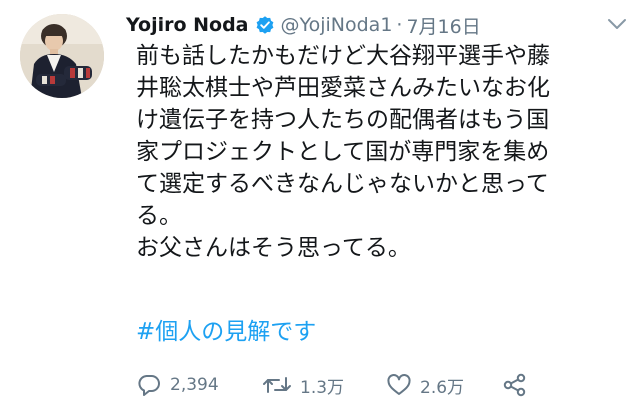  What do you see at coordinates (149, 385) in the screenshot?
I see `reply-bubble-icon` at bounding box center [149, 385].